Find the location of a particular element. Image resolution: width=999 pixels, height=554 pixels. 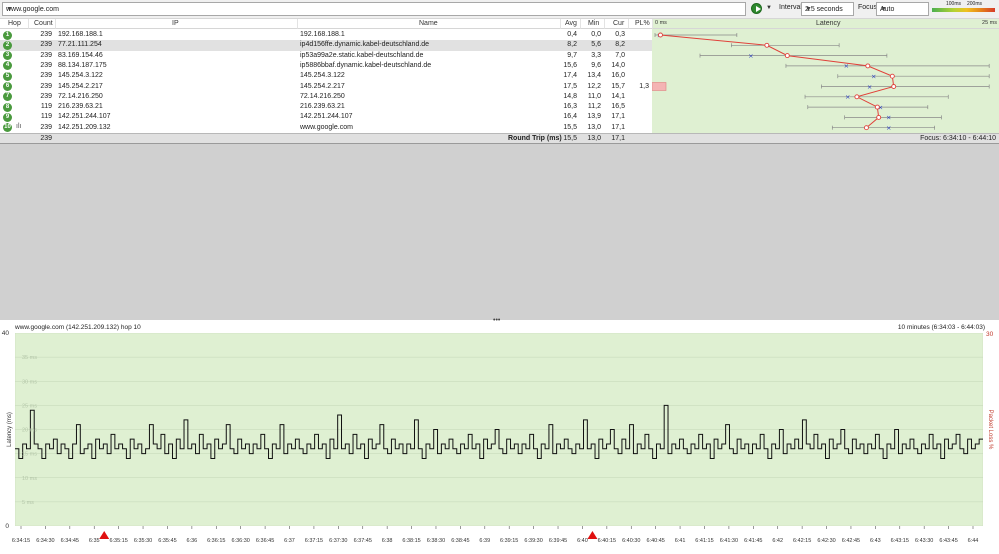

avg-header-label: Avg is located at coordinates (571, 23).